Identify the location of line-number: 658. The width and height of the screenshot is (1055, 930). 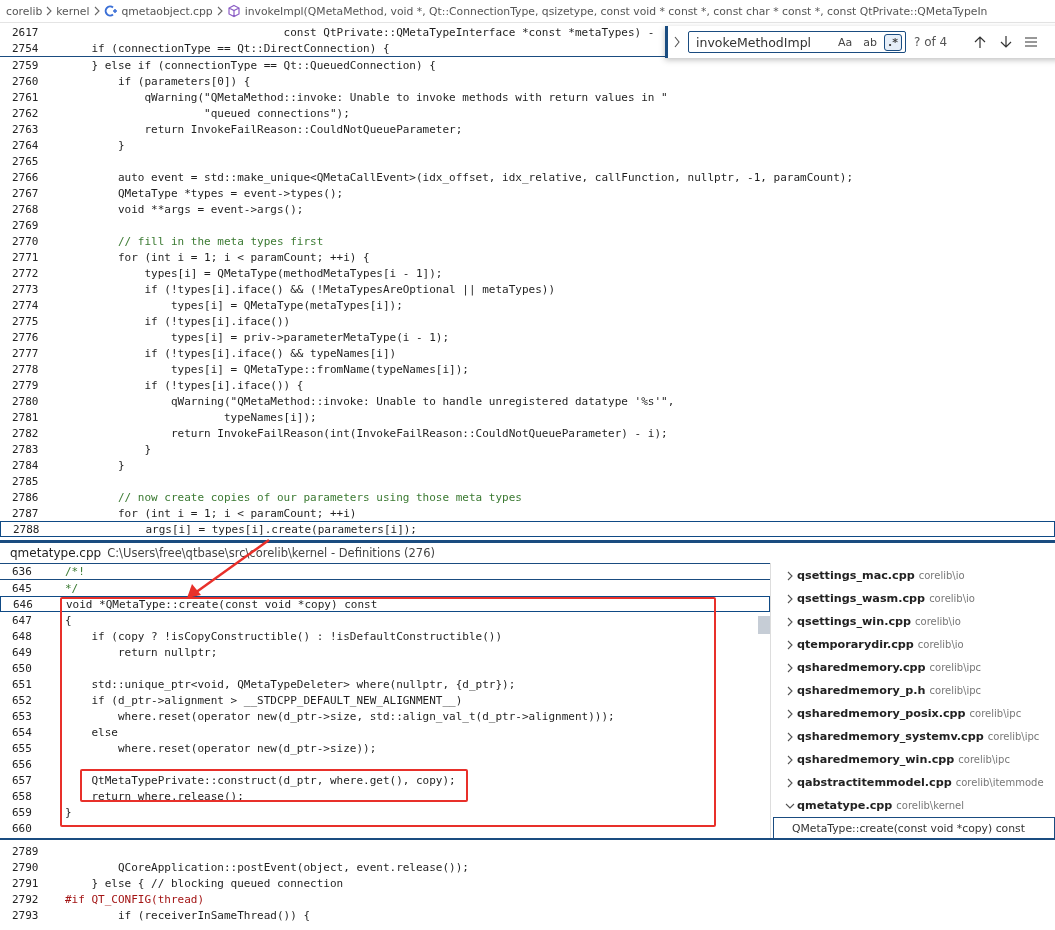
(22, 796).